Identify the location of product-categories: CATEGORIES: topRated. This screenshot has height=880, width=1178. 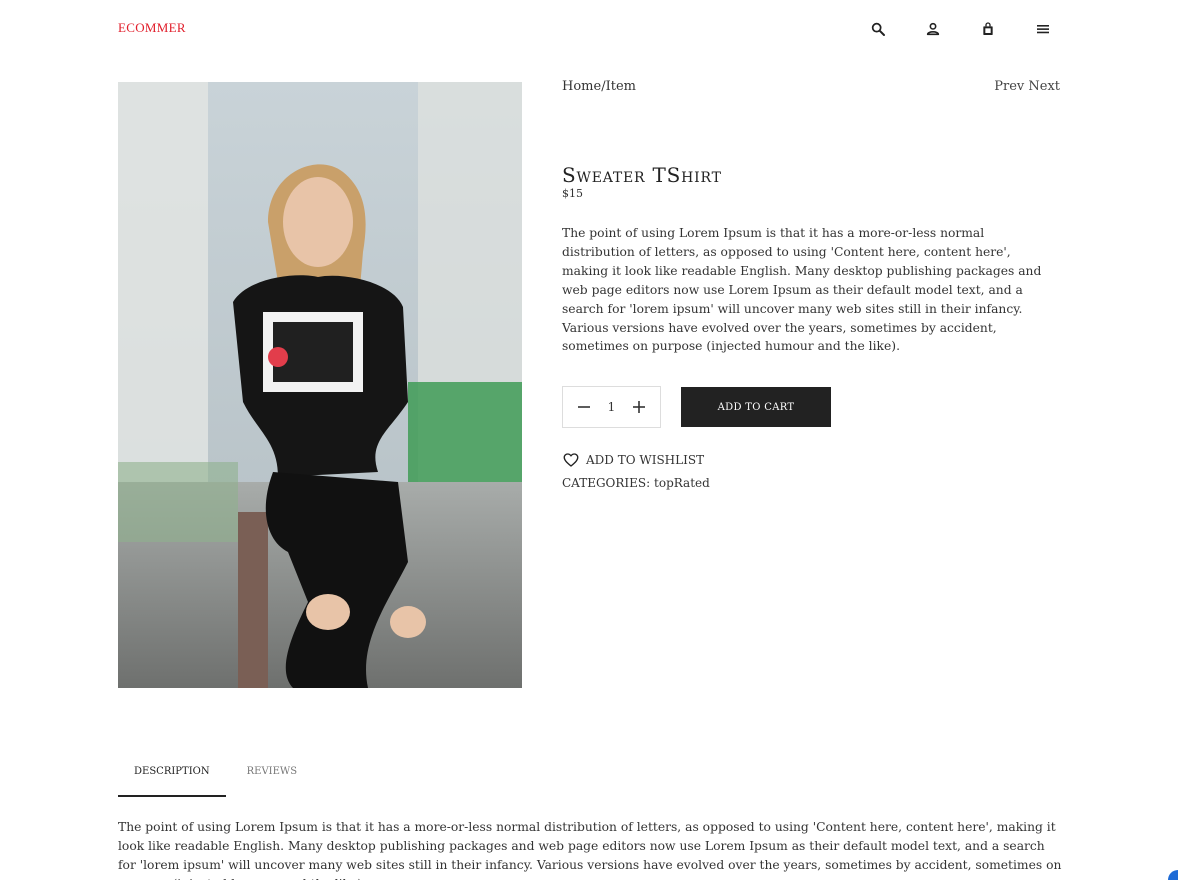
(636, 483).